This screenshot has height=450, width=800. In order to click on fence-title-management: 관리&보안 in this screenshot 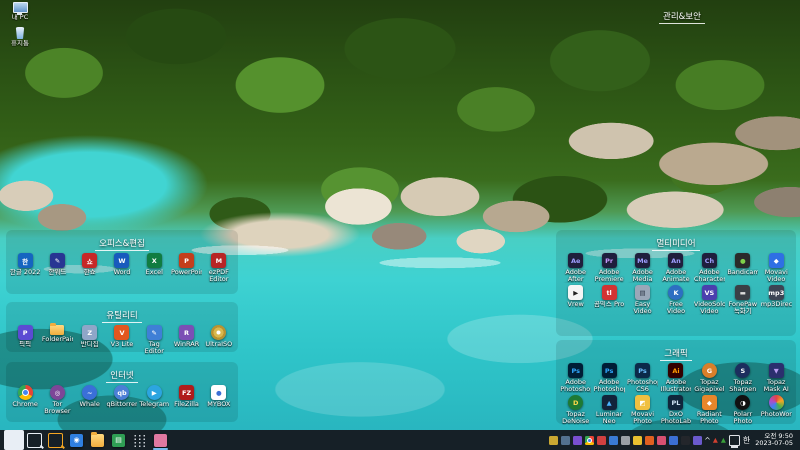, I will do `click(682, 18)`.